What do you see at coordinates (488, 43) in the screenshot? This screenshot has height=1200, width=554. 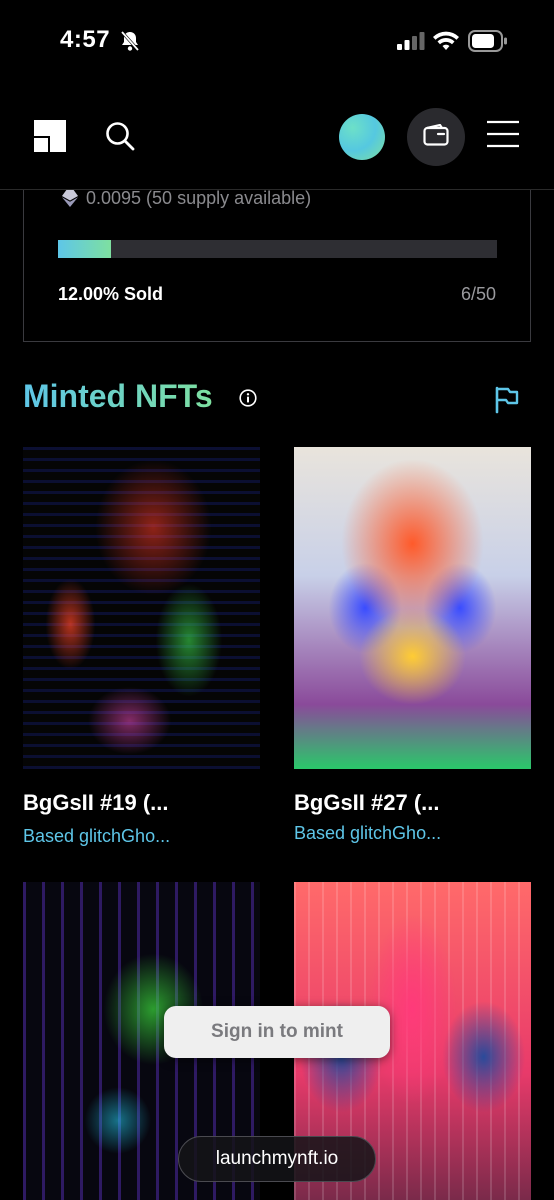 I see `battery-icon` at bounding box center [488, 43].